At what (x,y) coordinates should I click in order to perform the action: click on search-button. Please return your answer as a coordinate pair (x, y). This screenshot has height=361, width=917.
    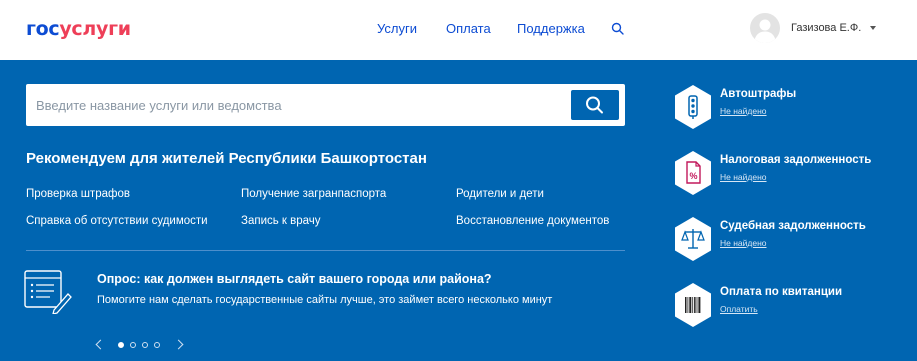
    Looking at the image, I should click on (595, 105).